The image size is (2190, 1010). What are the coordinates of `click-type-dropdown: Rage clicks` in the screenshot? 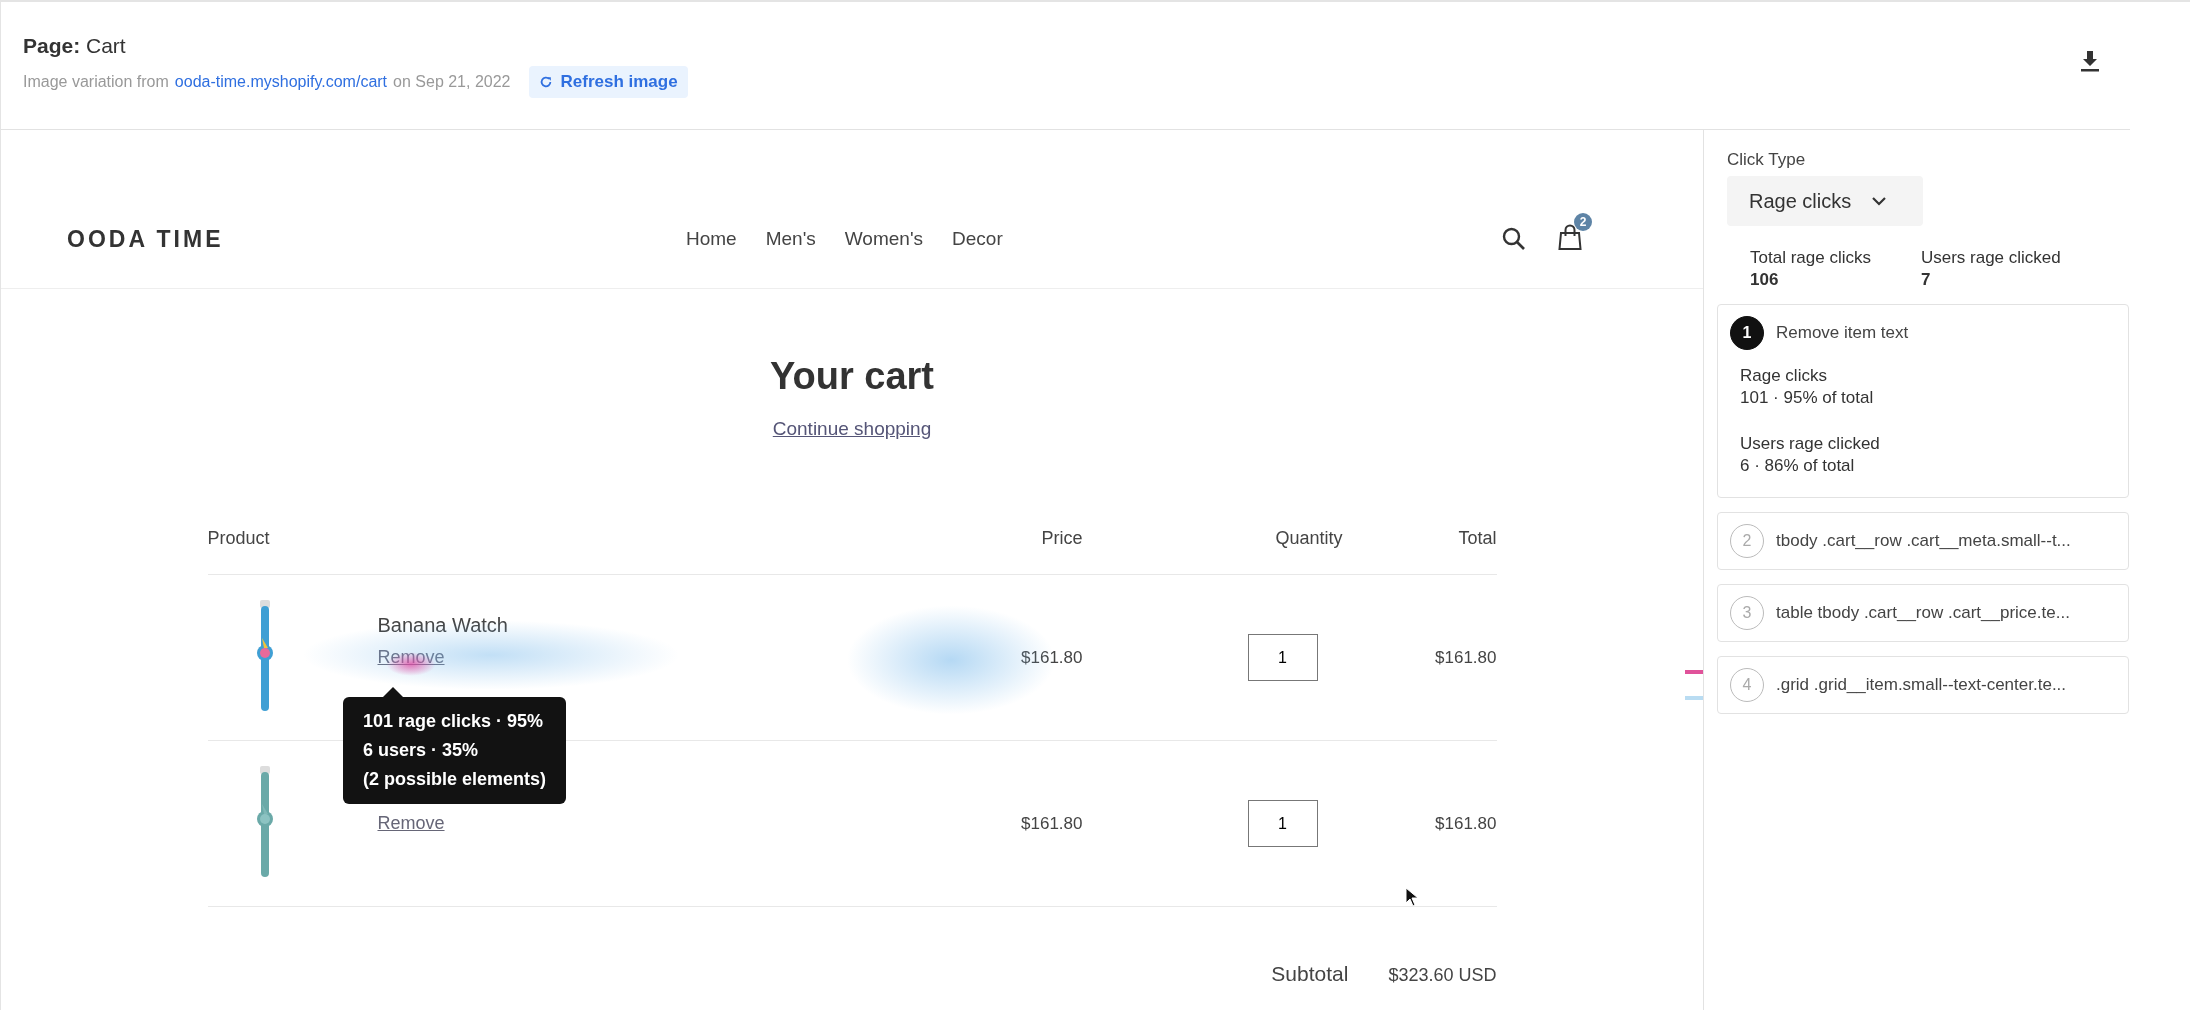 It's located at (1825, 201).